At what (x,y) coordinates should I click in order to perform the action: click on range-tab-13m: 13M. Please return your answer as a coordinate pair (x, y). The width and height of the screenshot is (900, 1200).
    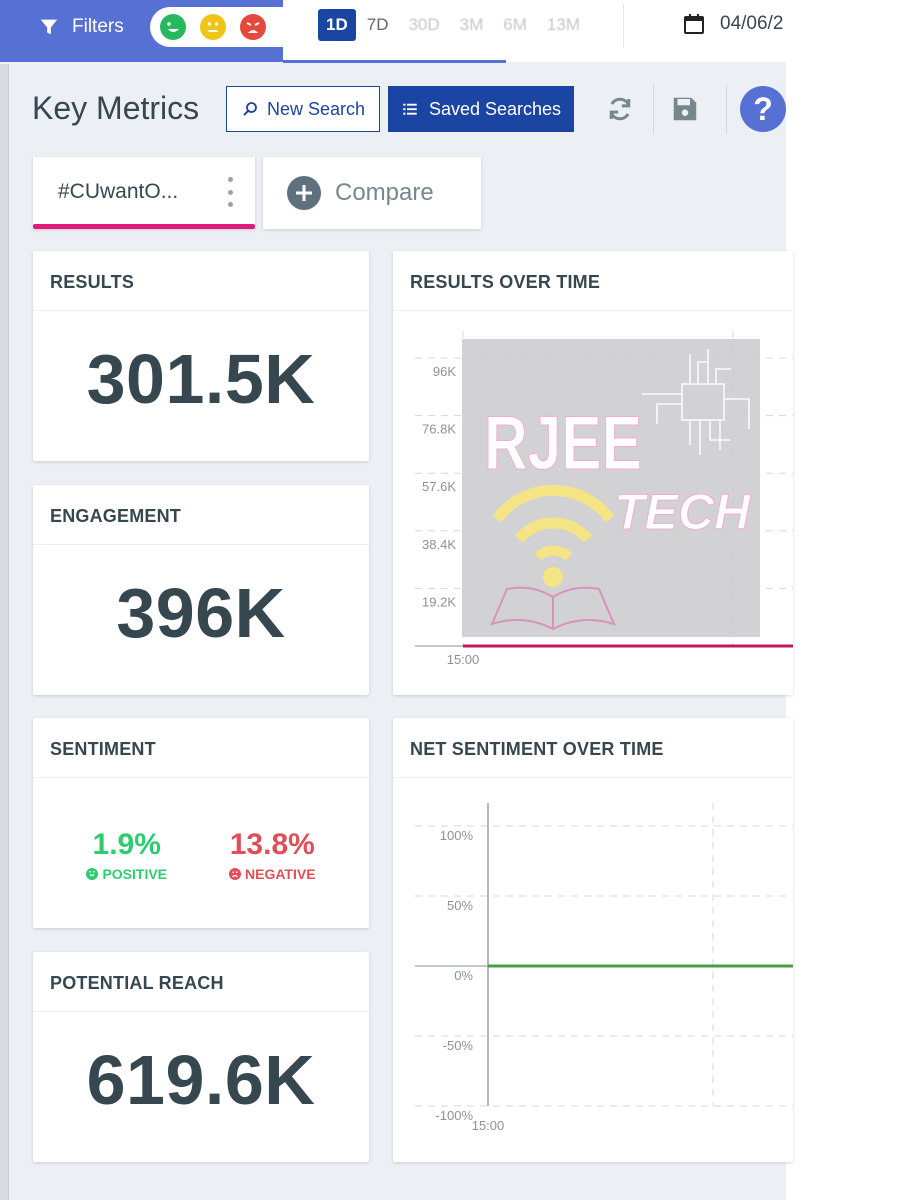
    Looking at the image, I should click on (563, 25).